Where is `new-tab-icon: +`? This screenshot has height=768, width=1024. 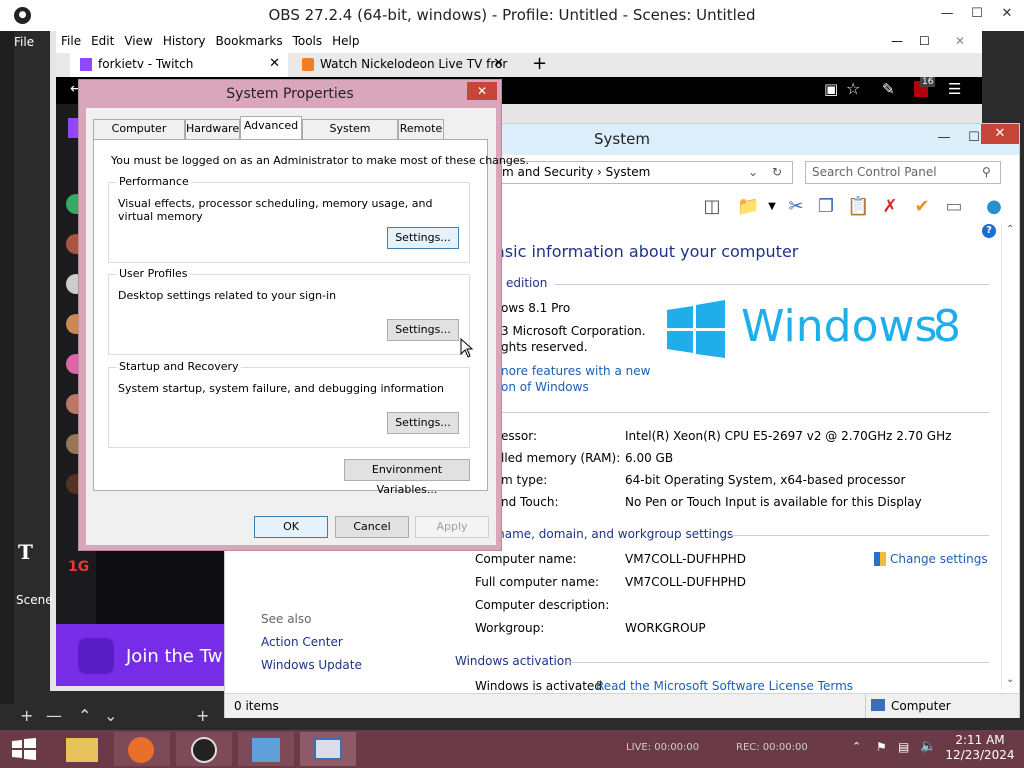 new-tab-icon: + is located at coordinates (539, 63).